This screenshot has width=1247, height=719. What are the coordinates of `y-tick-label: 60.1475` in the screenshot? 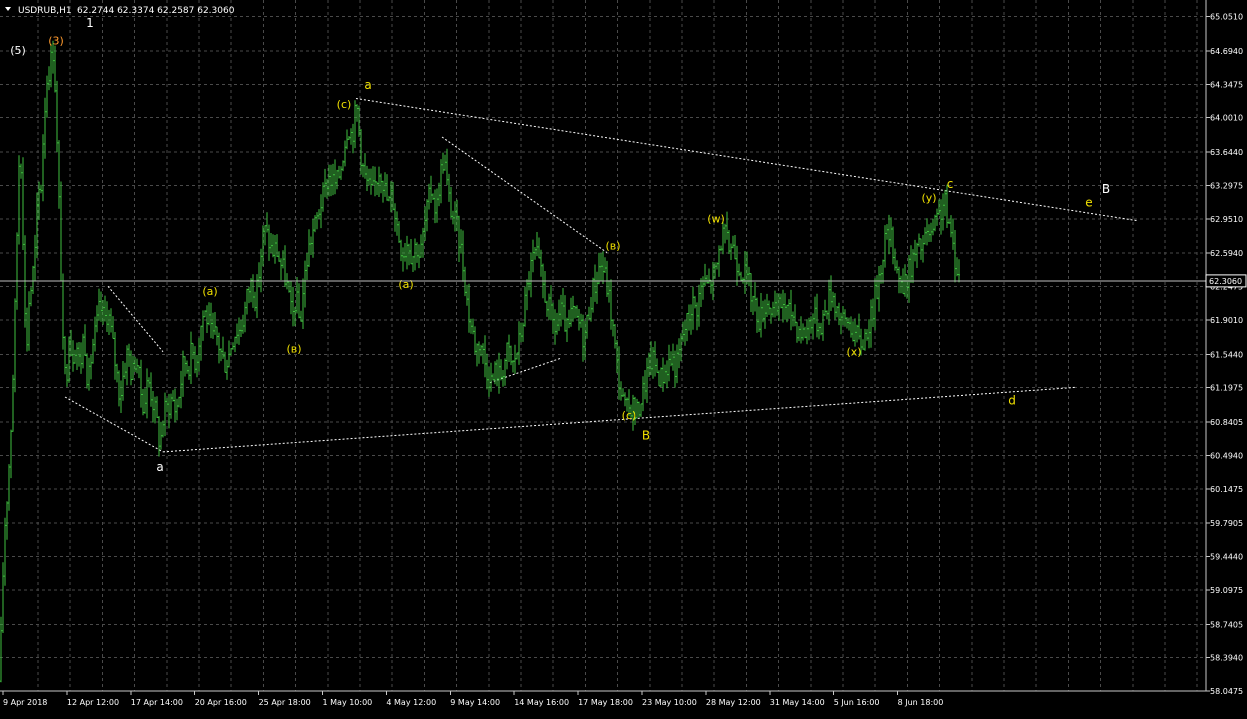 It's located at (1226, 489).